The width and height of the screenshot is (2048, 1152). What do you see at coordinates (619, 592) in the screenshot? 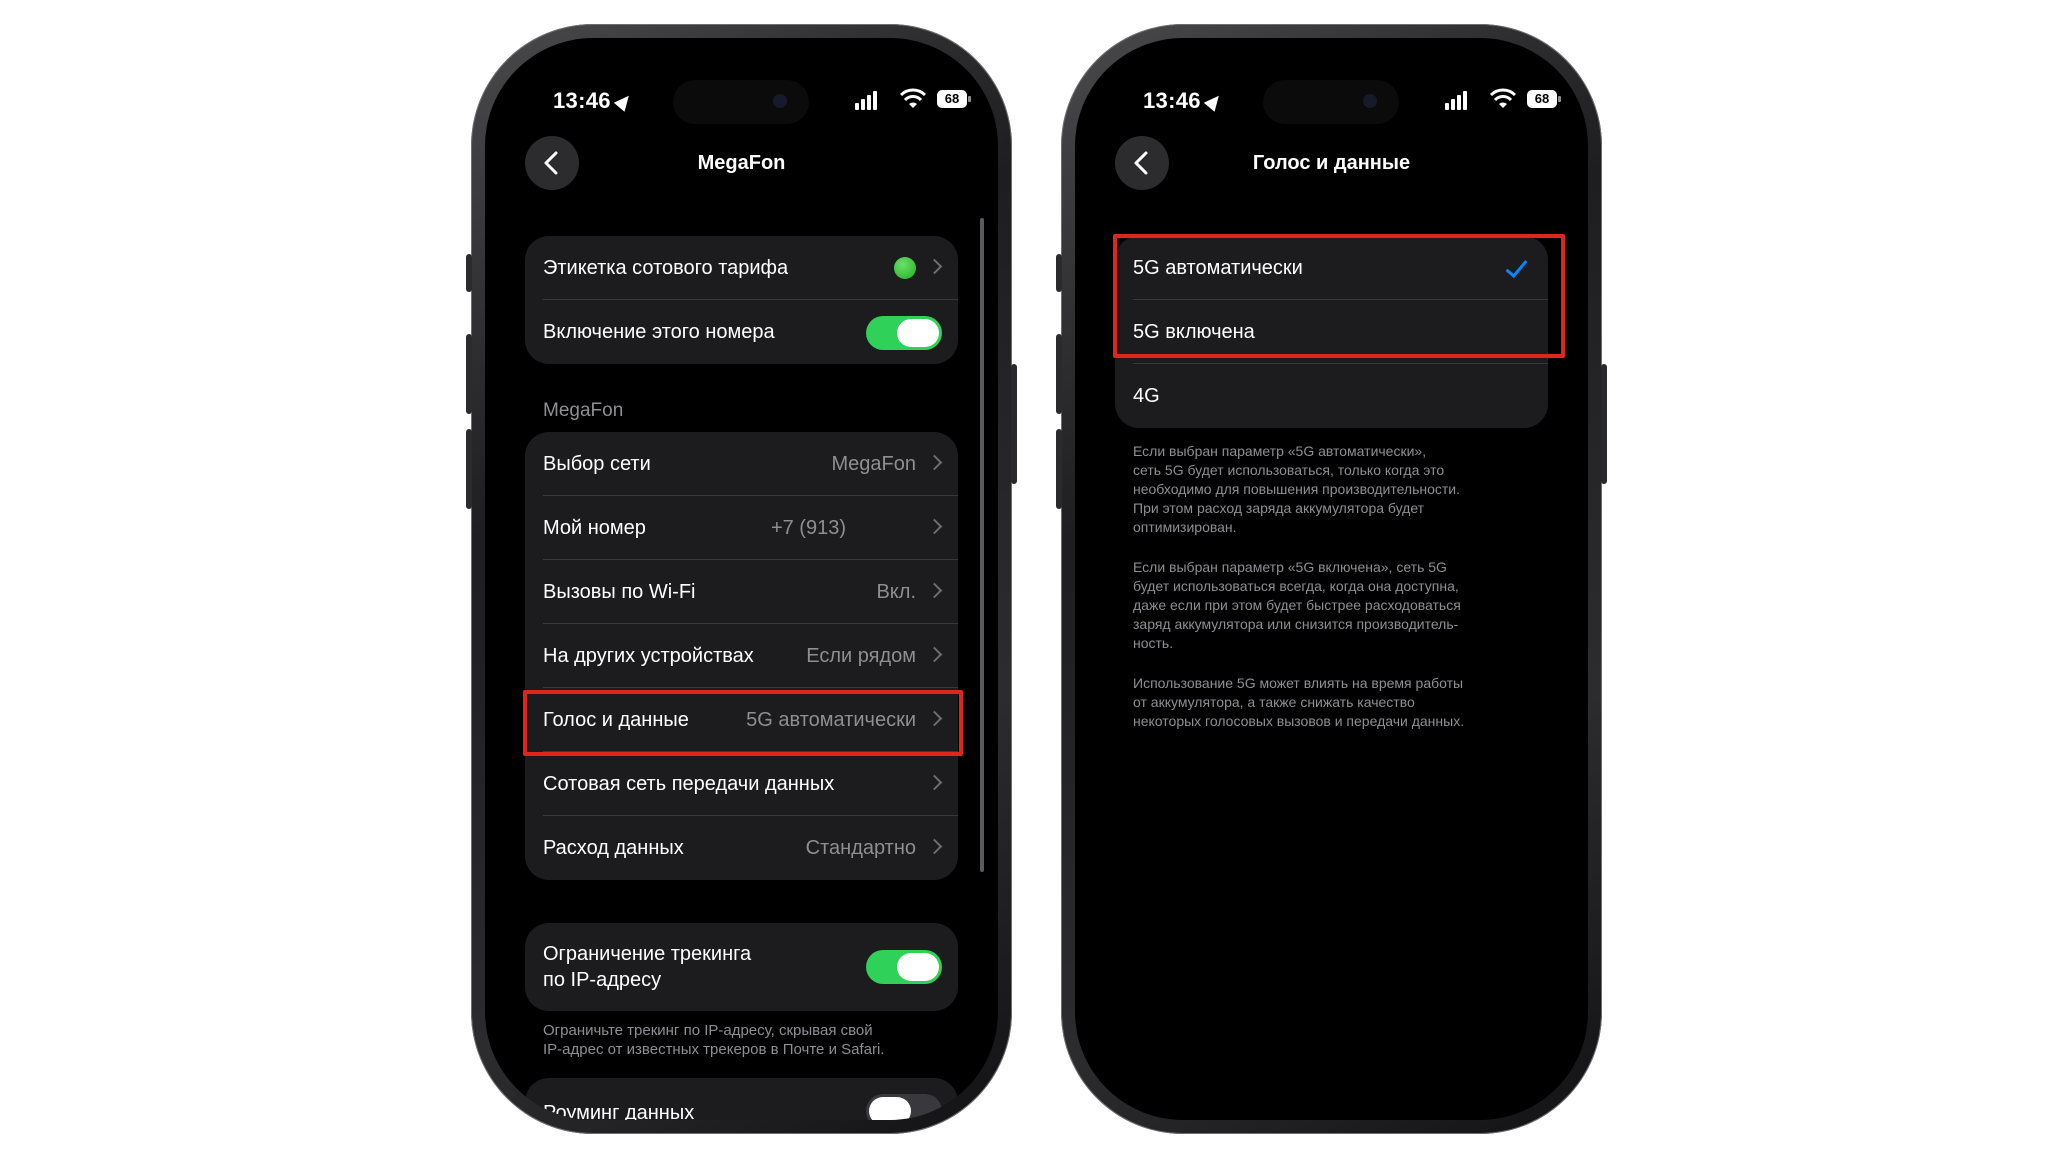
I see `row-label: Вызовы по Wi-Fi` at bounding box center [619, 592].